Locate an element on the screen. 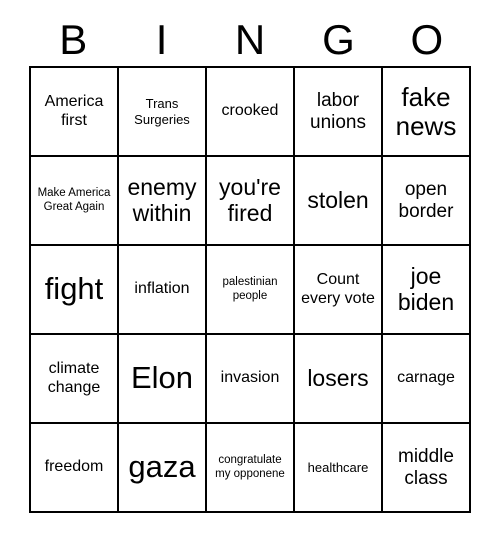  bingo-cell: inflation is located at coordinates (163, 290).